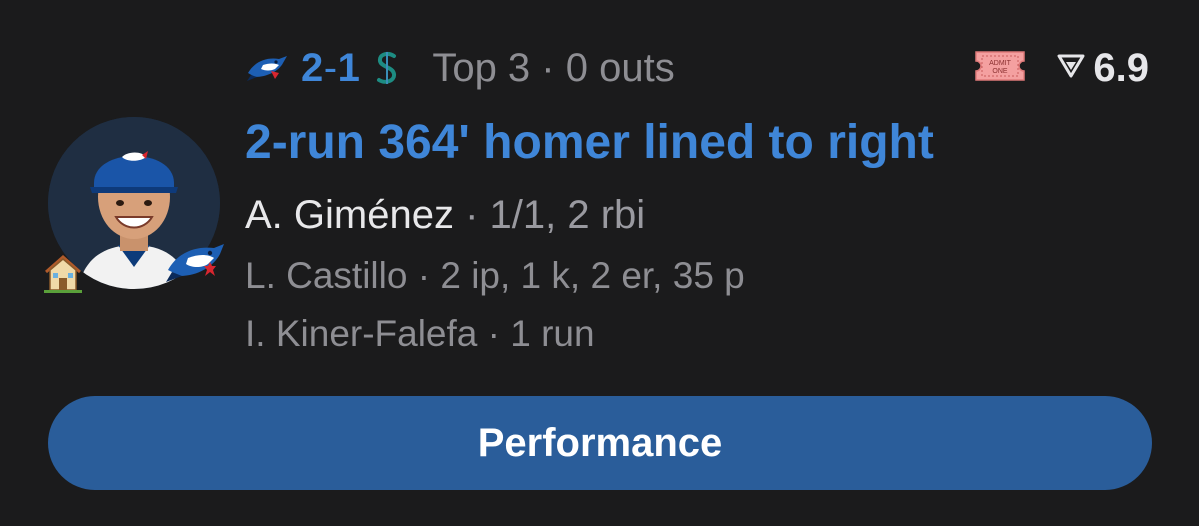 This screenshot has width=1199, height=526. I want to click on win-probability-icon, so click(1071, 68).